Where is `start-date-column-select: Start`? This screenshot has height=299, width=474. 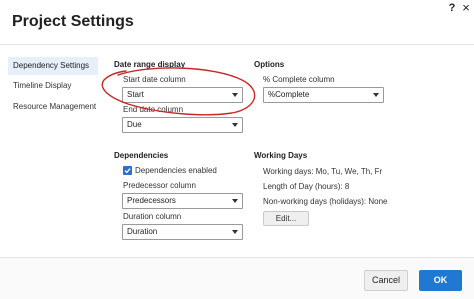 start-date-column-select: Start is located at coordinates (182, 95).